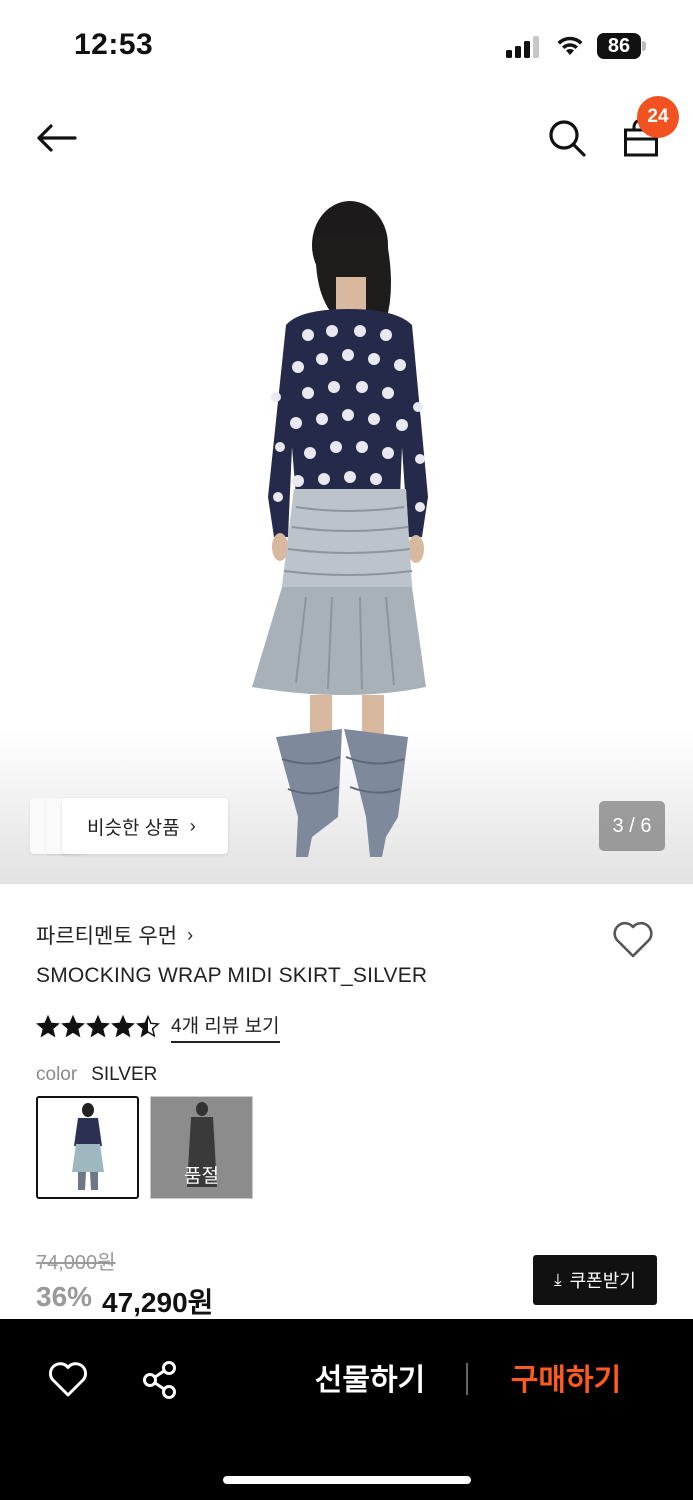  I want to click on app-header, so click(346, 137).